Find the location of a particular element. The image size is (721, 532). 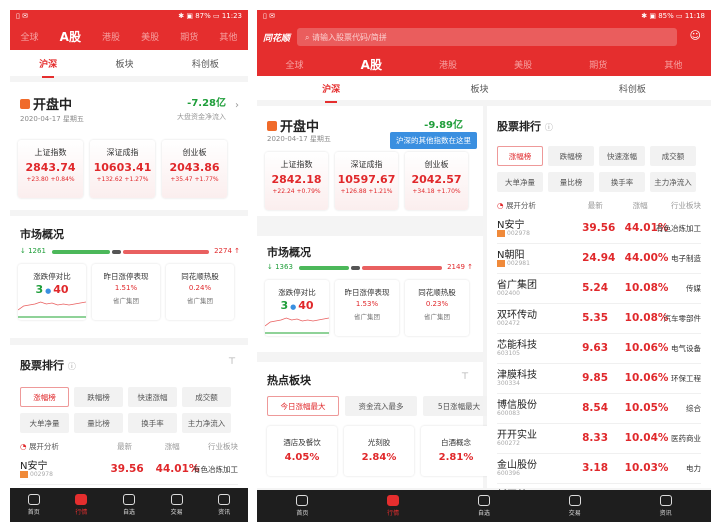

overview-card: 昨日涨停表现 1.53% 省广集团 is located at coordinates (367, 308).